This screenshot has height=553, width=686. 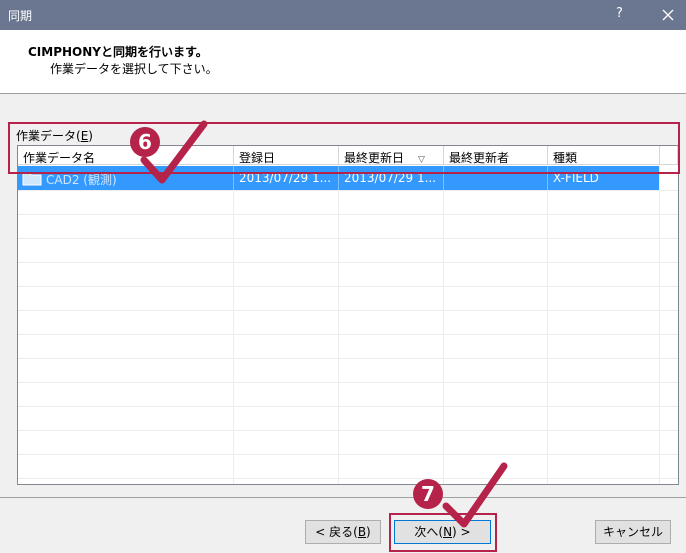 What do you see at coordinates (428, 494) in the screenshot?
I see `step-badge-7: 7` at bounding box center [428, 494].